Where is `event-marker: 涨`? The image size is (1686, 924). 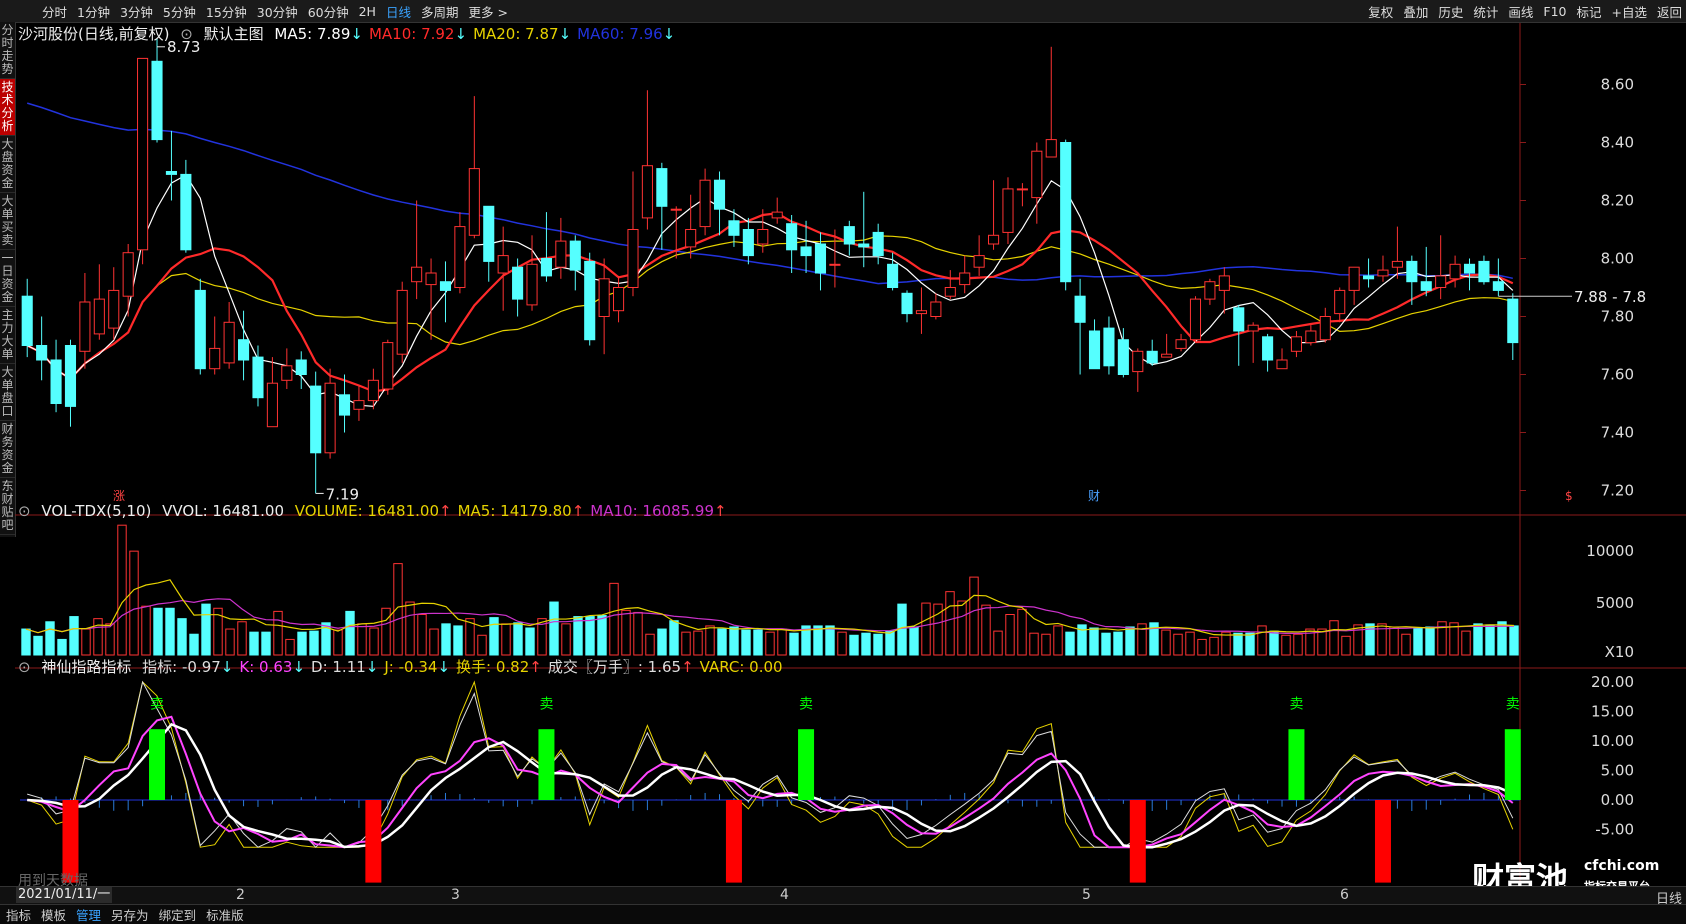
event-marker: 涨 is located at coordinates (119, 495).